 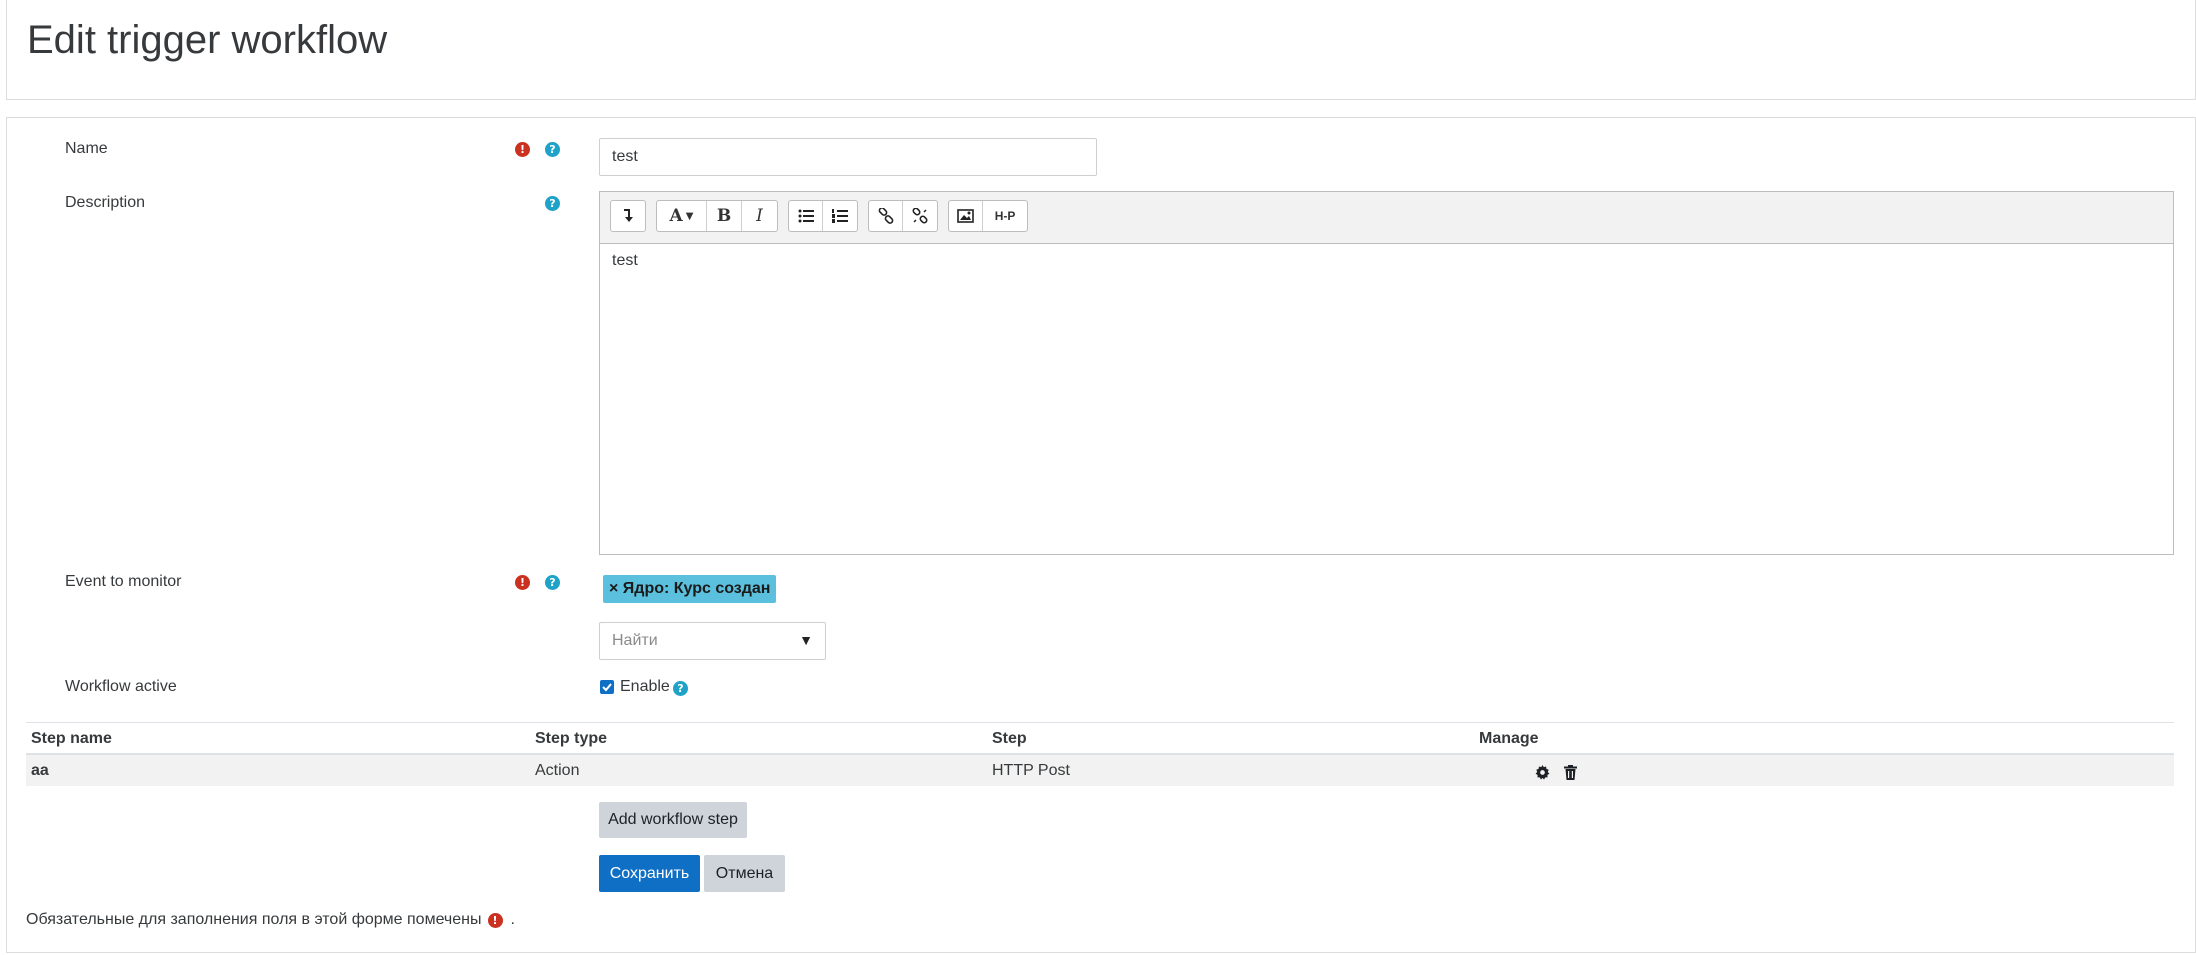 I want to click on event-search-select: Найти ▼, so click(x=712, y=641).